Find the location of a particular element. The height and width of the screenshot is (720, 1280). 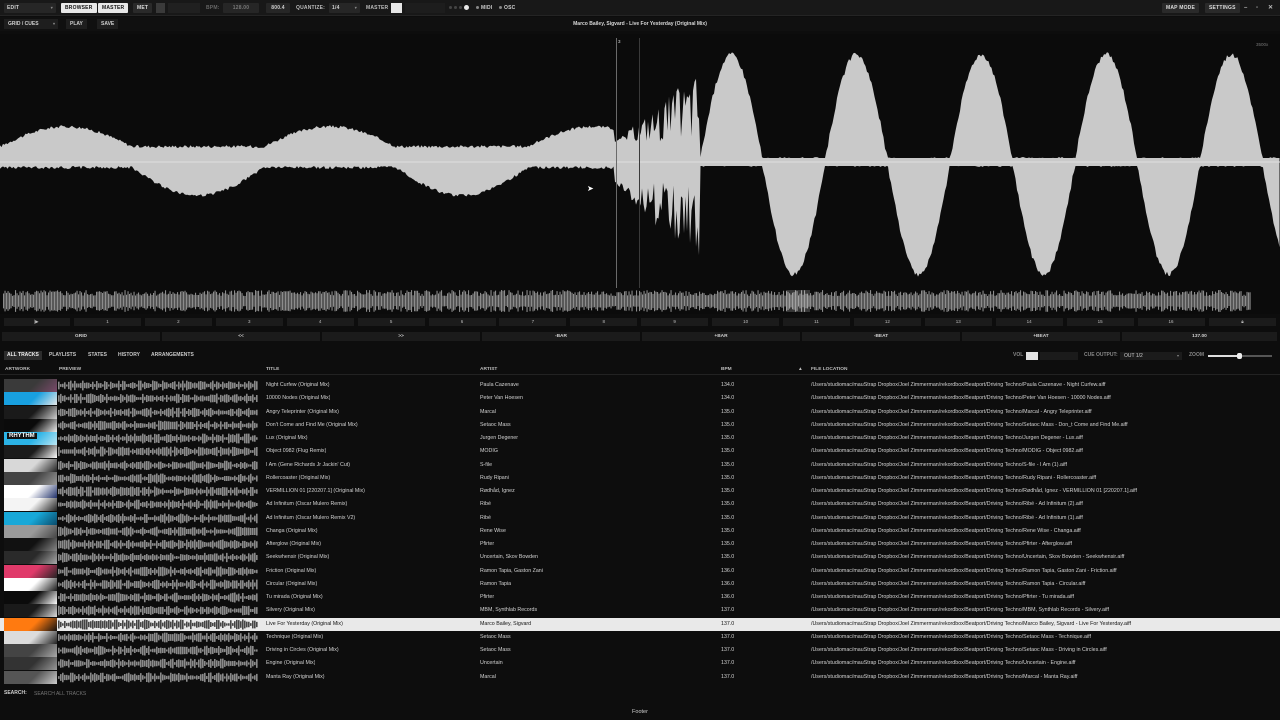

beat-marker: 16 is located at coordinates (1171, 322).